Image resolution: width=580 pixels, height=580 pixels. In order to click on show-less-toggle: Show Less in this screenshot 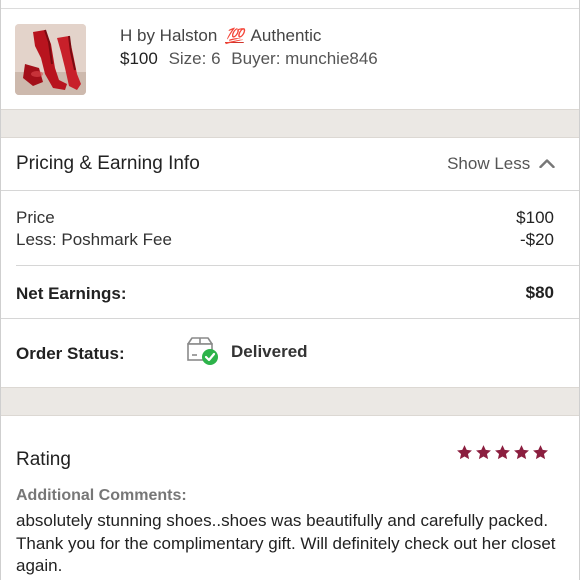, I will do `click(501, 164)`.